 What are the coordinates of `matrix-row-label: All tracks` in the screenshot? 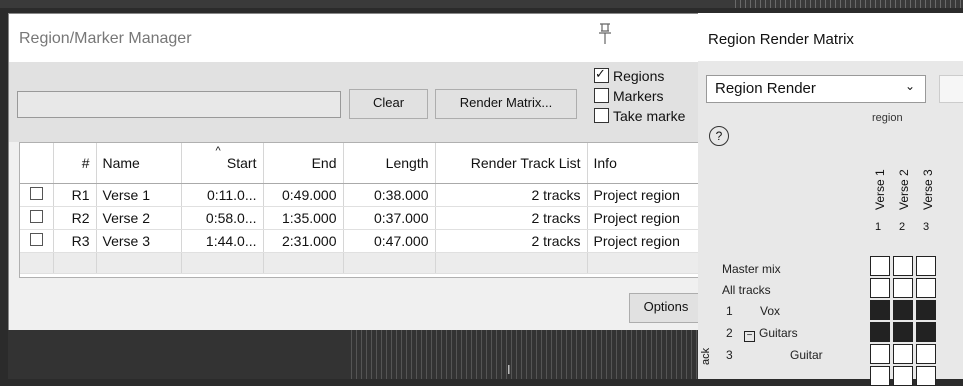 It's located at (746, 290).